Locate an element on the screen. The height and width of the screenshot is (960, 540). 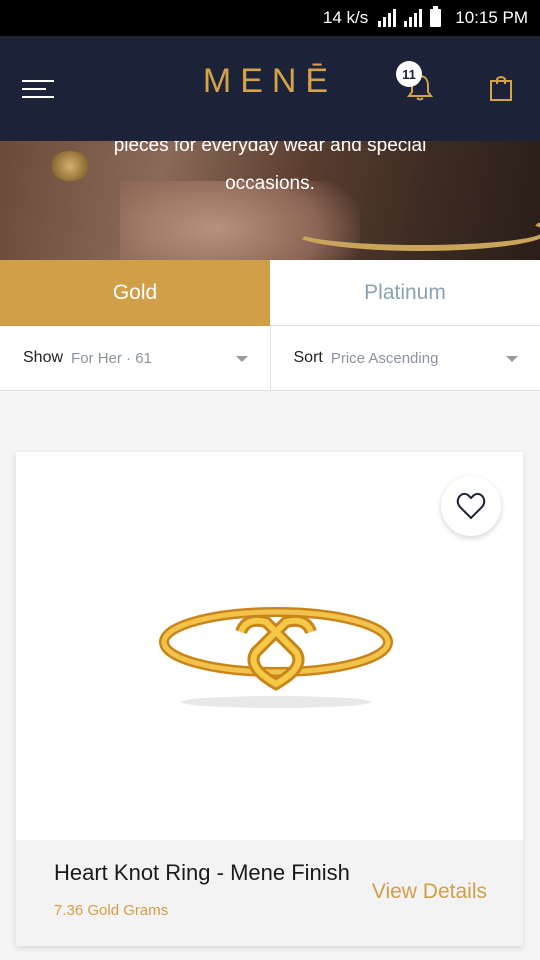
heart-icon is located at coordinates (471, 506).